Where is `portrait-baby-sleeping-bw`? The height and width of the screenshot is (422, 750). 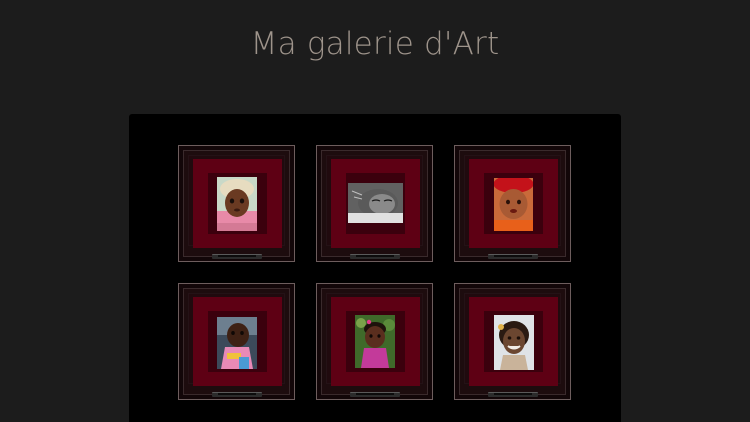 portrait-baby-sleeping-bw is located at coordinates (375, 203).